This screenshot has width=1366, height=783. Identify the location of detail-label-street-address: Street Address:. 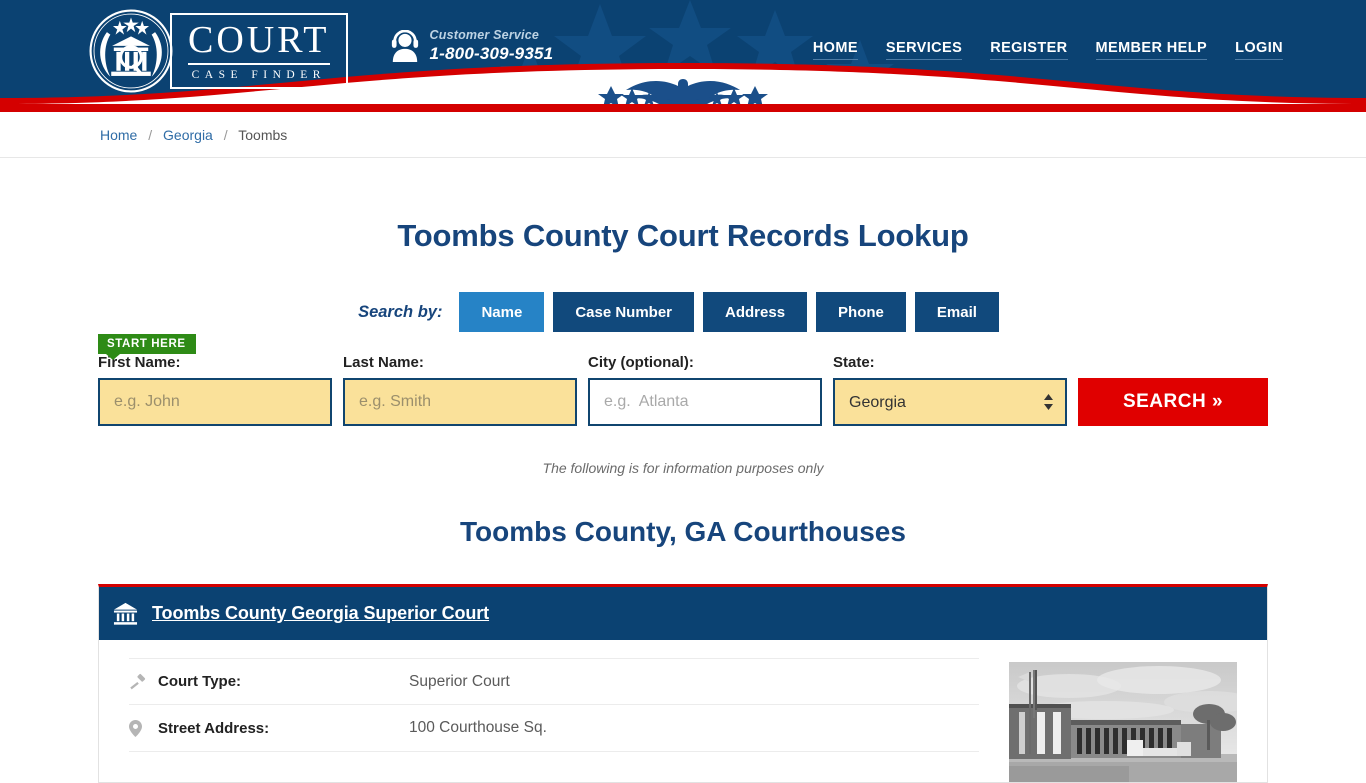
(214, 728).